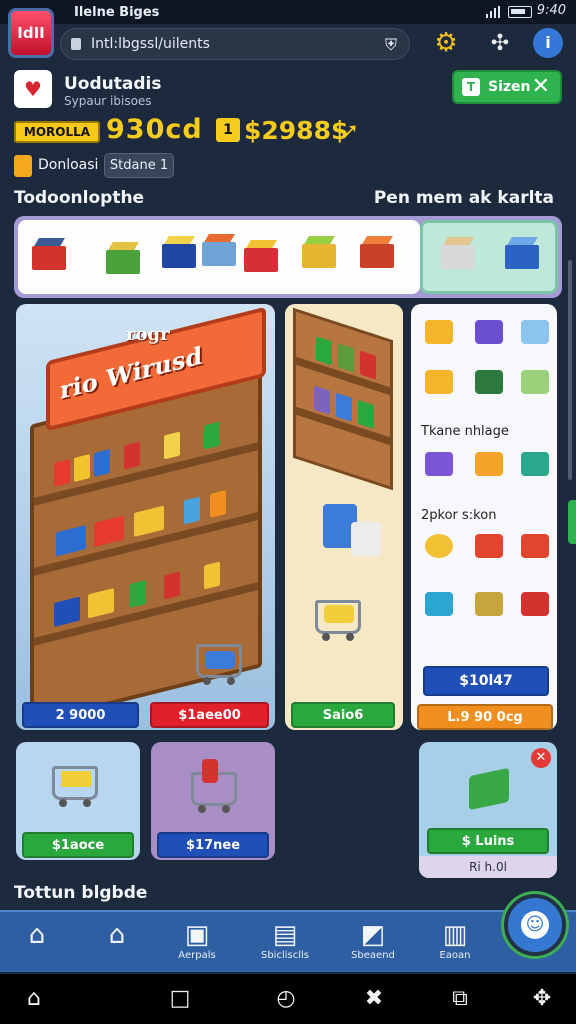 This screenshot has height=1024, width=576. I want to click on tile-salad, so click(535, 382).